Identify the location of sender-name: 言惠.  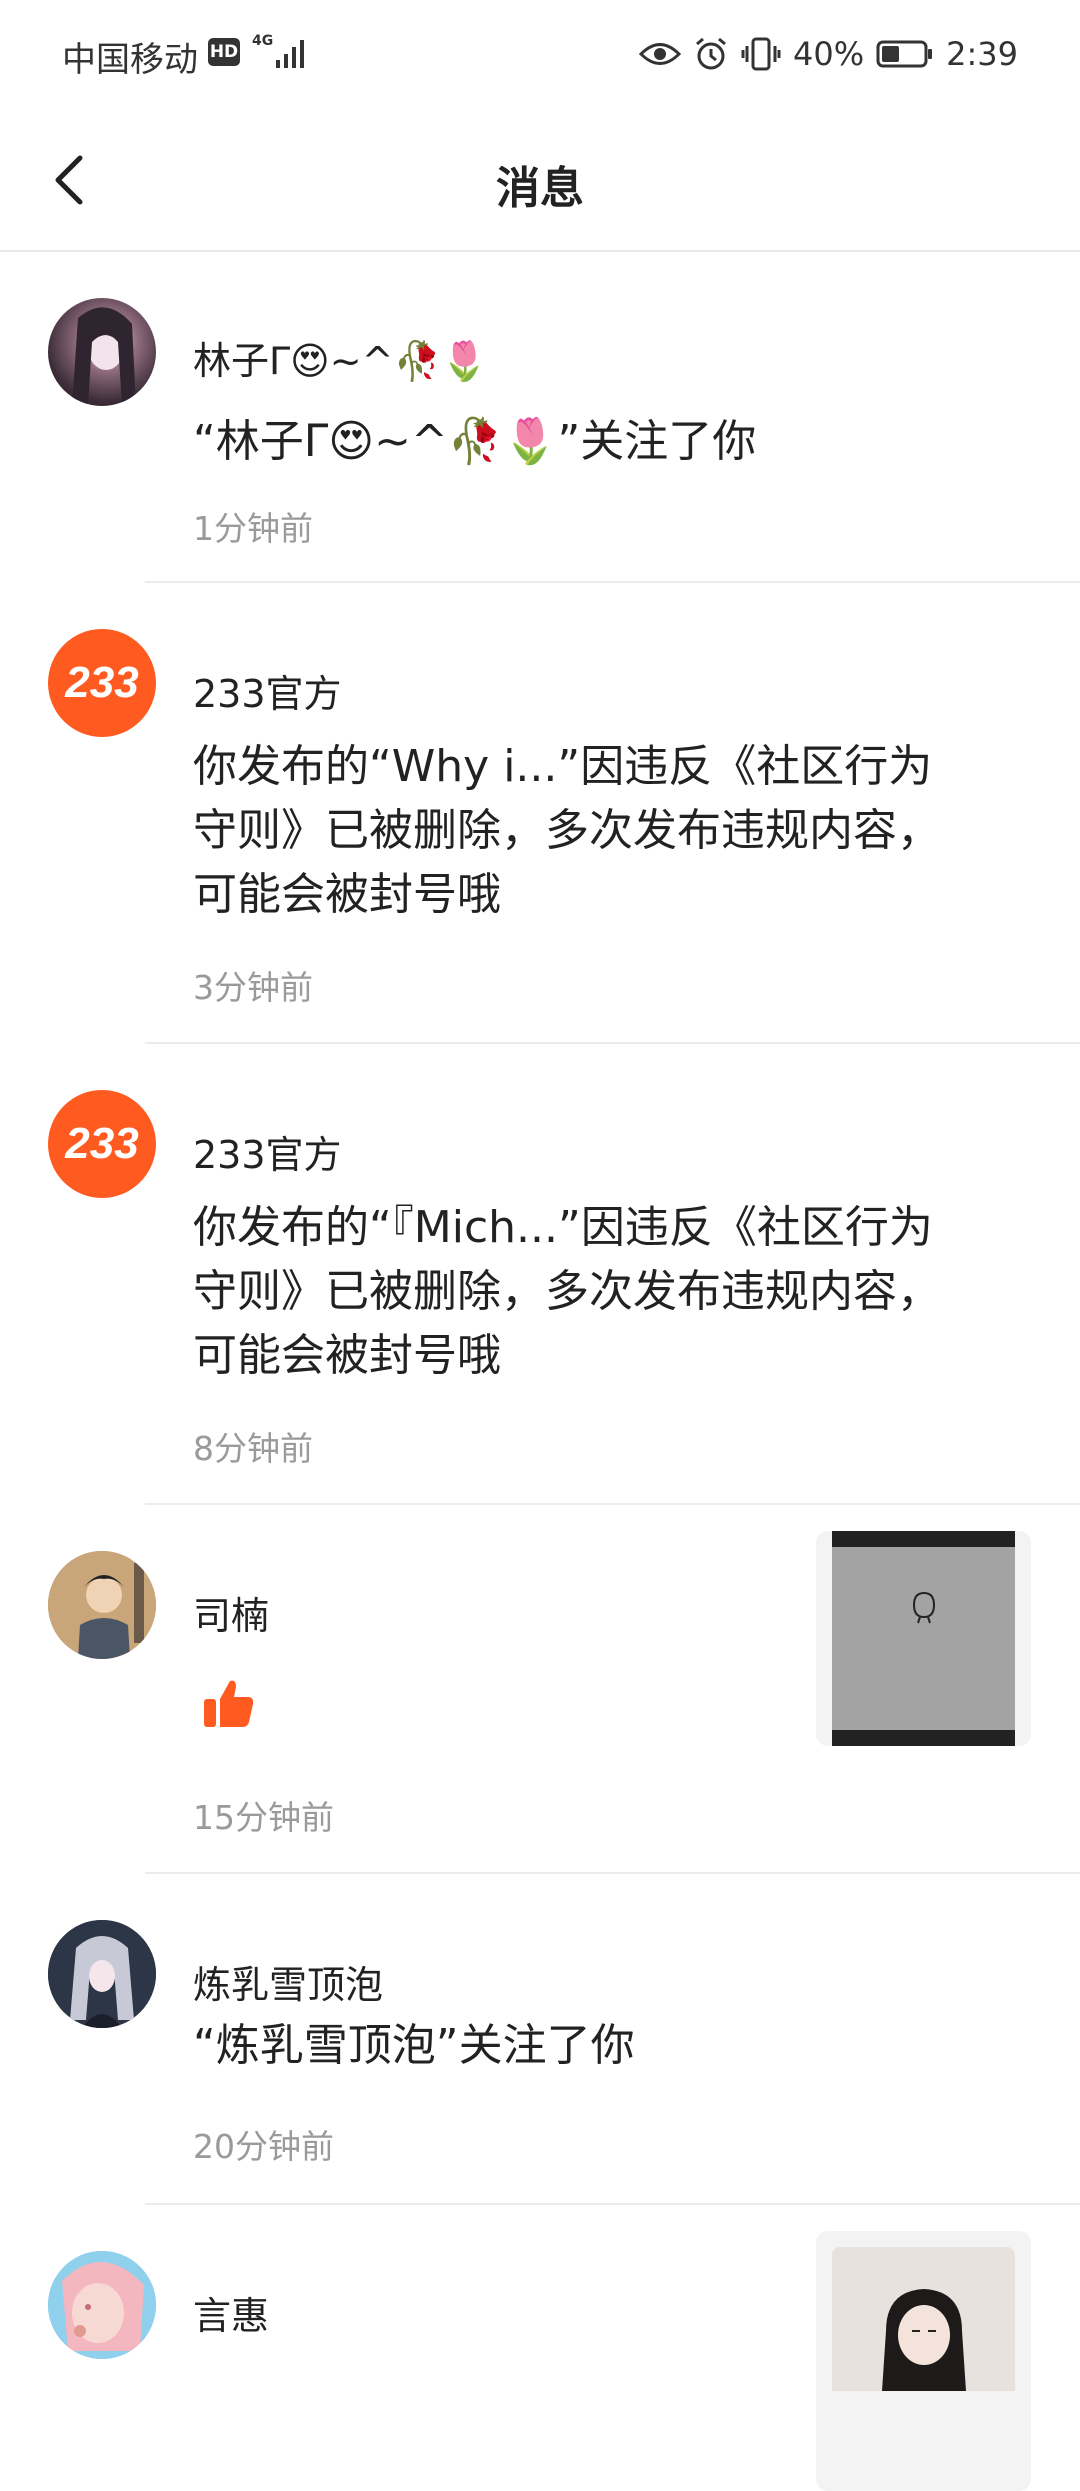
(231, 2316).